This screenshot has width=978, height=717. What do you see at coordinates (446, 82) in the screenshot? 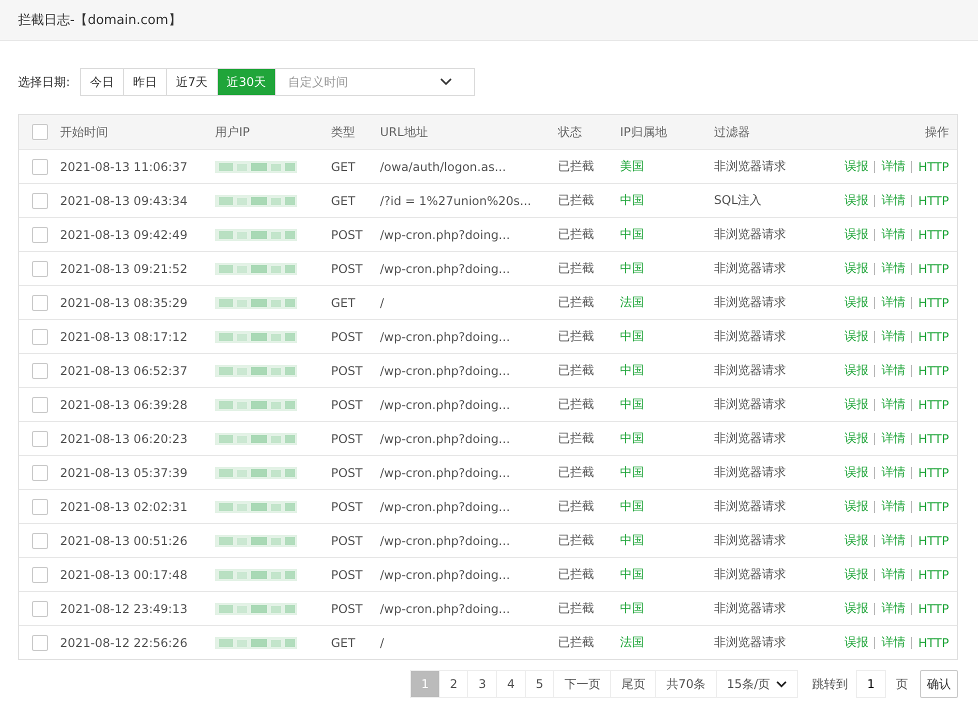
I see `chevron-down-icon` at bounding box center [446, 82].